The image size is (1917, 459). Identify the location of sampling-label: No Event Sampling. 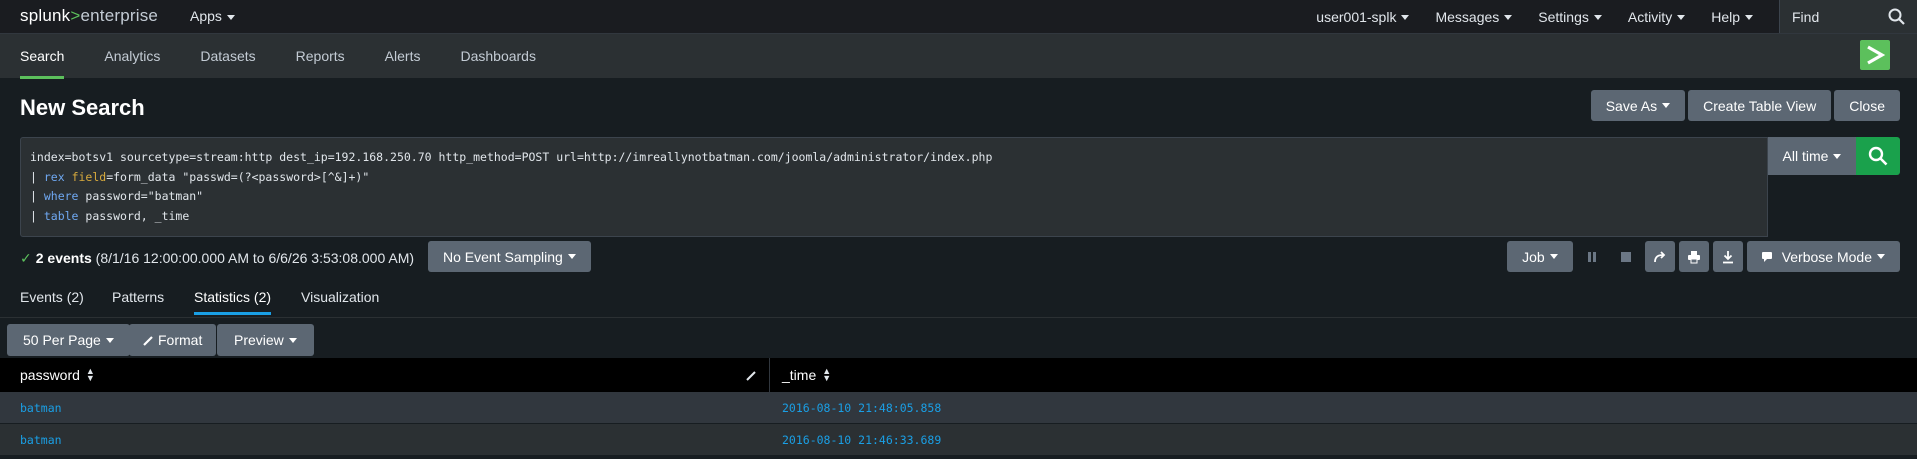
(503, 256).